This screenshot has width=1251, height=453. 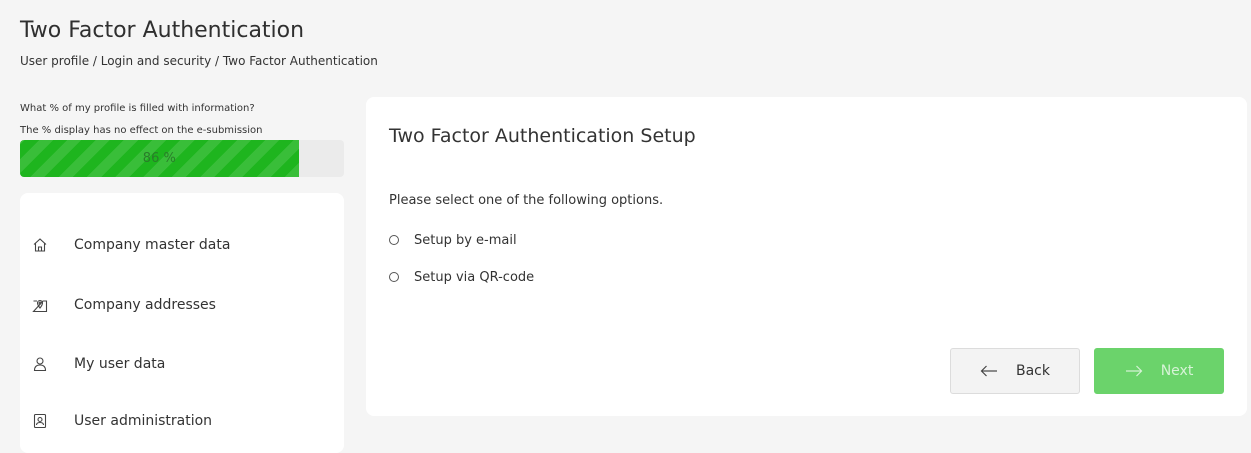 I want to click on next-label: Next, so click(x=1177, y=371).